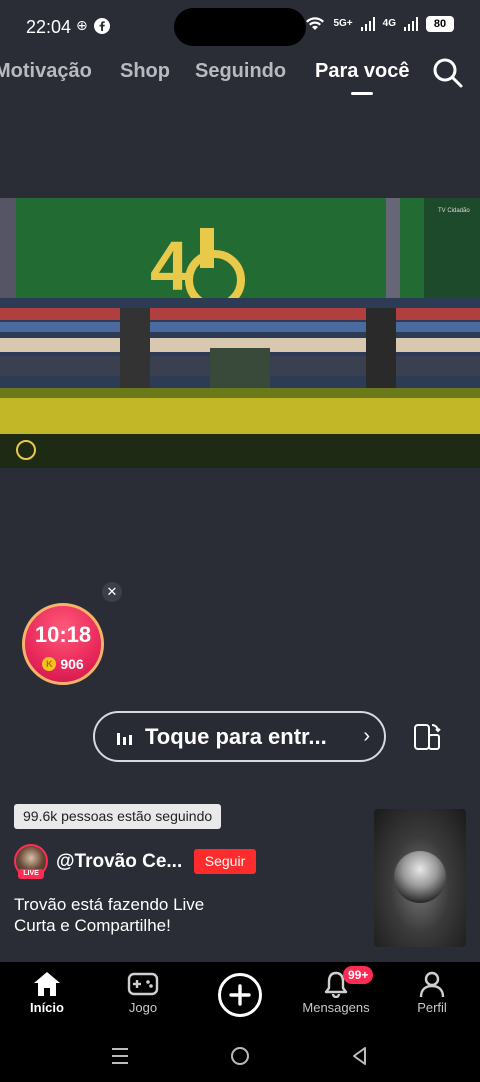 The width and height of the screenshot is (480, 1082). What do you see at coordinates (124, 738) in the screenshot?
I see `live-bars-icon` at bounding box center [124, 738].